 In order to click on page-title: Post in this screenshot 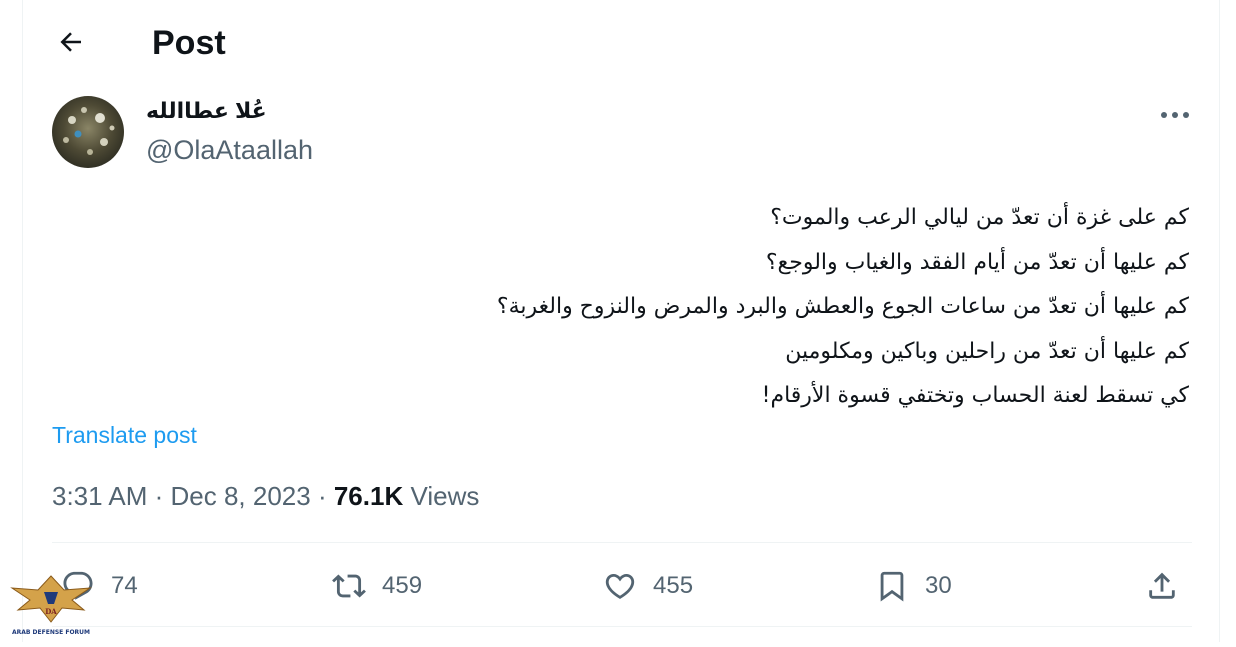, I will do `click(189, 43)`.